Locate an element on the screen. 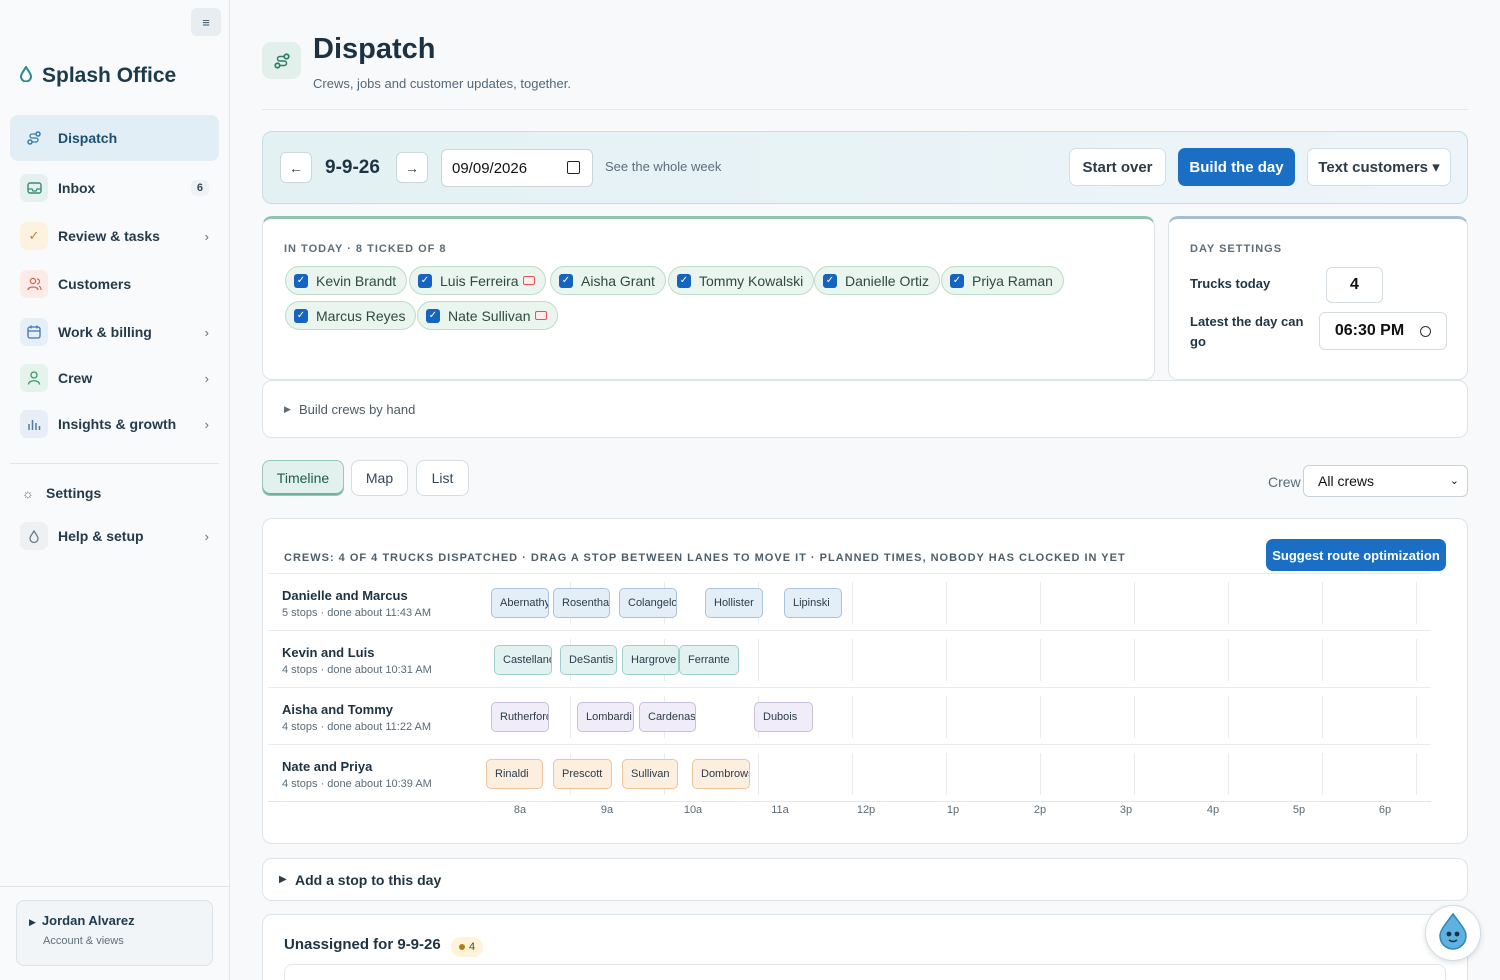 This screenshot has height=980, width=1500. inbox-icon is located at coordinates (34, 188).